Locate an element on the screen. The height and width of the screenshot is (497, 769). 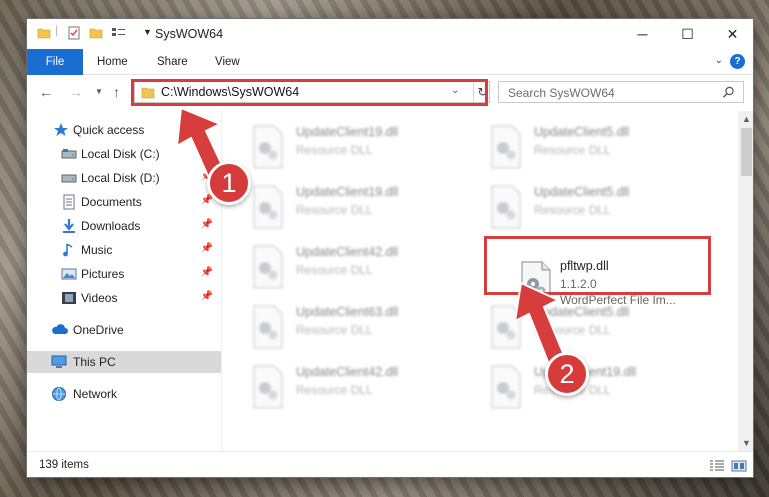
file-item: UpdateClient63.dll Resource DLL is located at coordinates (365, 327).